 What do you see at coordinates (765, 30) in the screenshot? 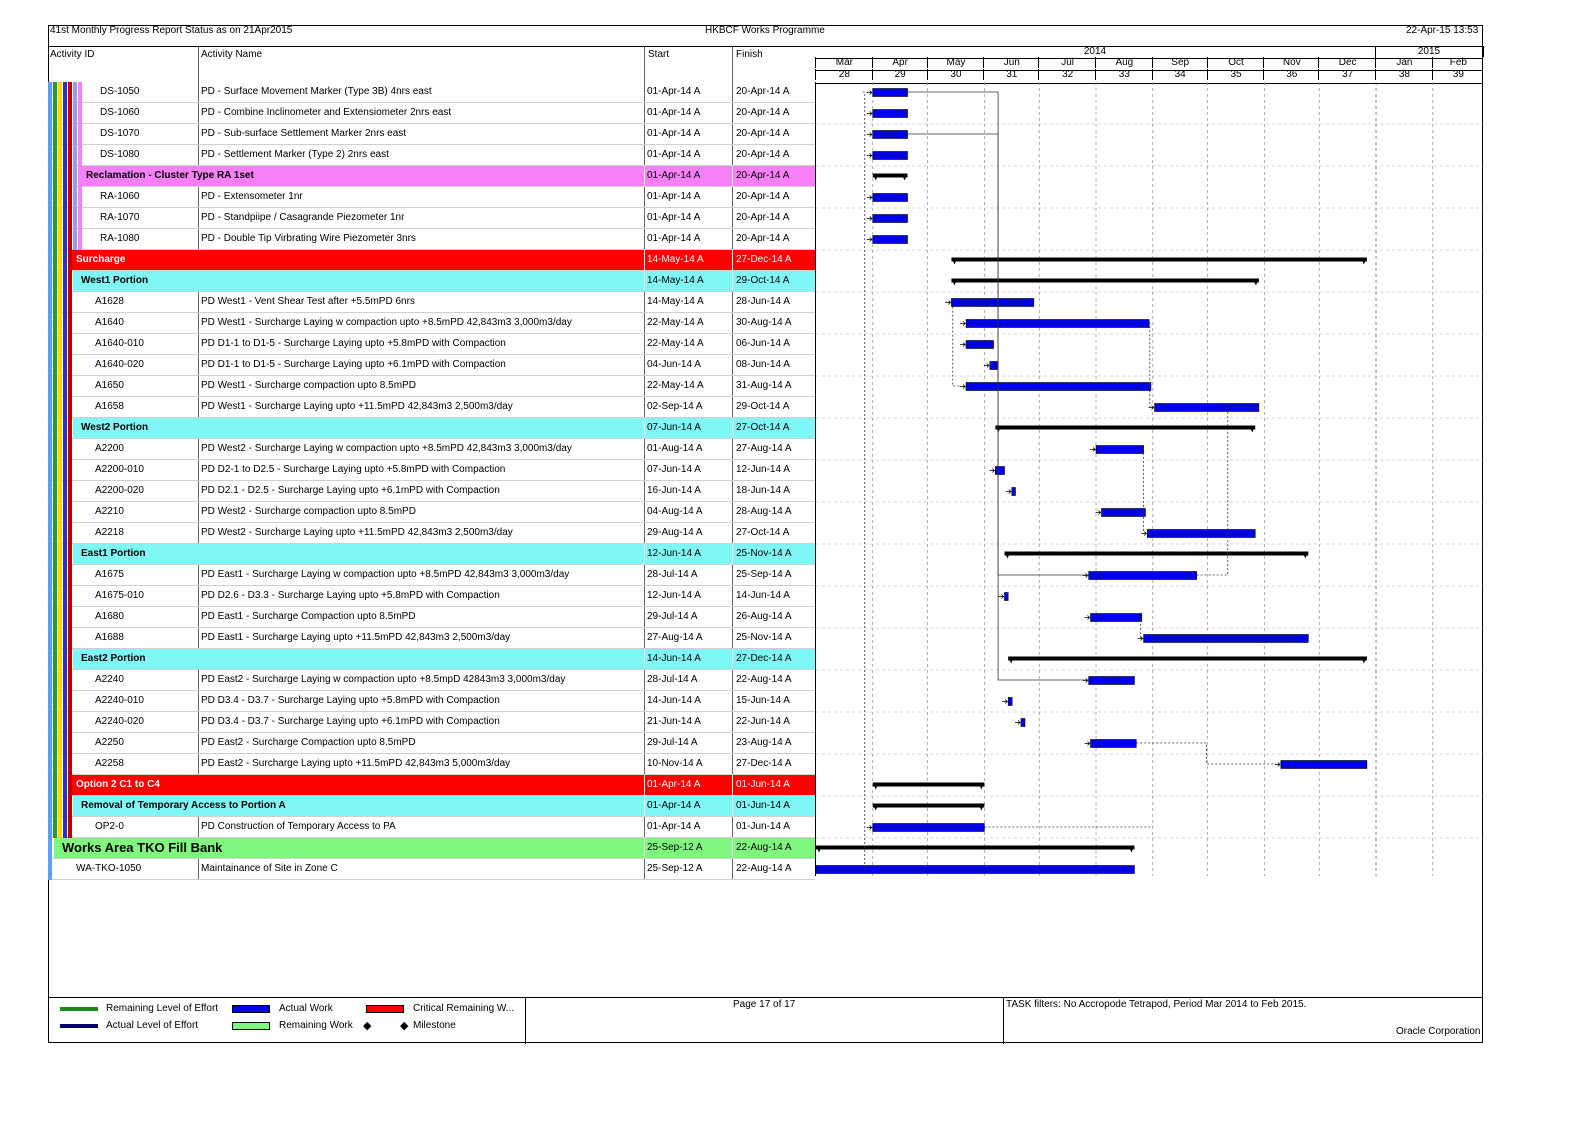
I see `programme-title: HKBCF Works Programme` at bounding box center [765, 30].